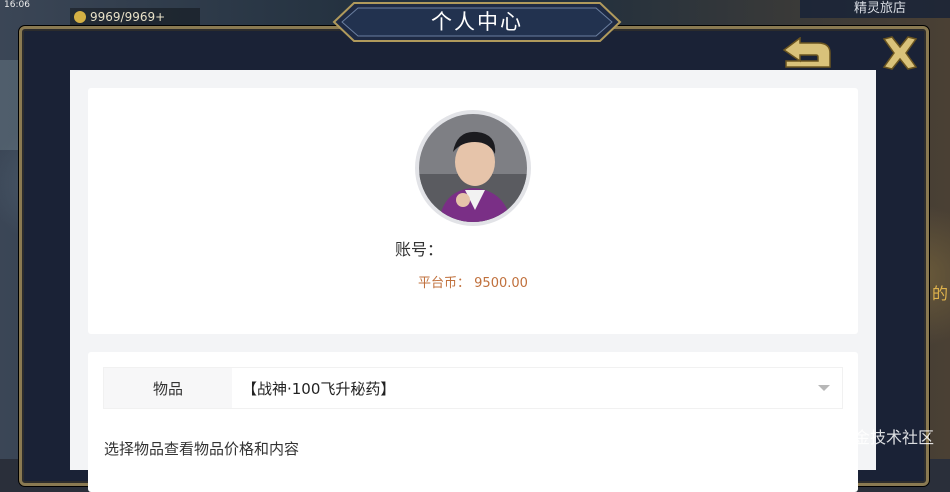 Image resolution: width=950 pixels, height=492 pixels. I want to click on item-hint: 选择物品查看物品价格和内容, so click(202, 449).